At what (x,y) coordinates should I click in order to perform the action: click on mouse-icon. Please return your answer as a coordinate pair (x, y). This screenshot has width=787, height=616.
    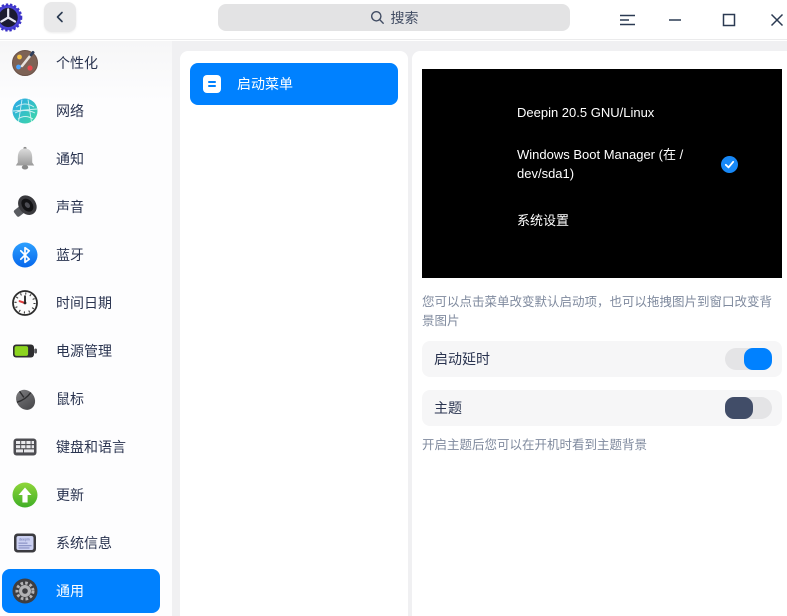
    Looking at the image, I should click on (26, 399).